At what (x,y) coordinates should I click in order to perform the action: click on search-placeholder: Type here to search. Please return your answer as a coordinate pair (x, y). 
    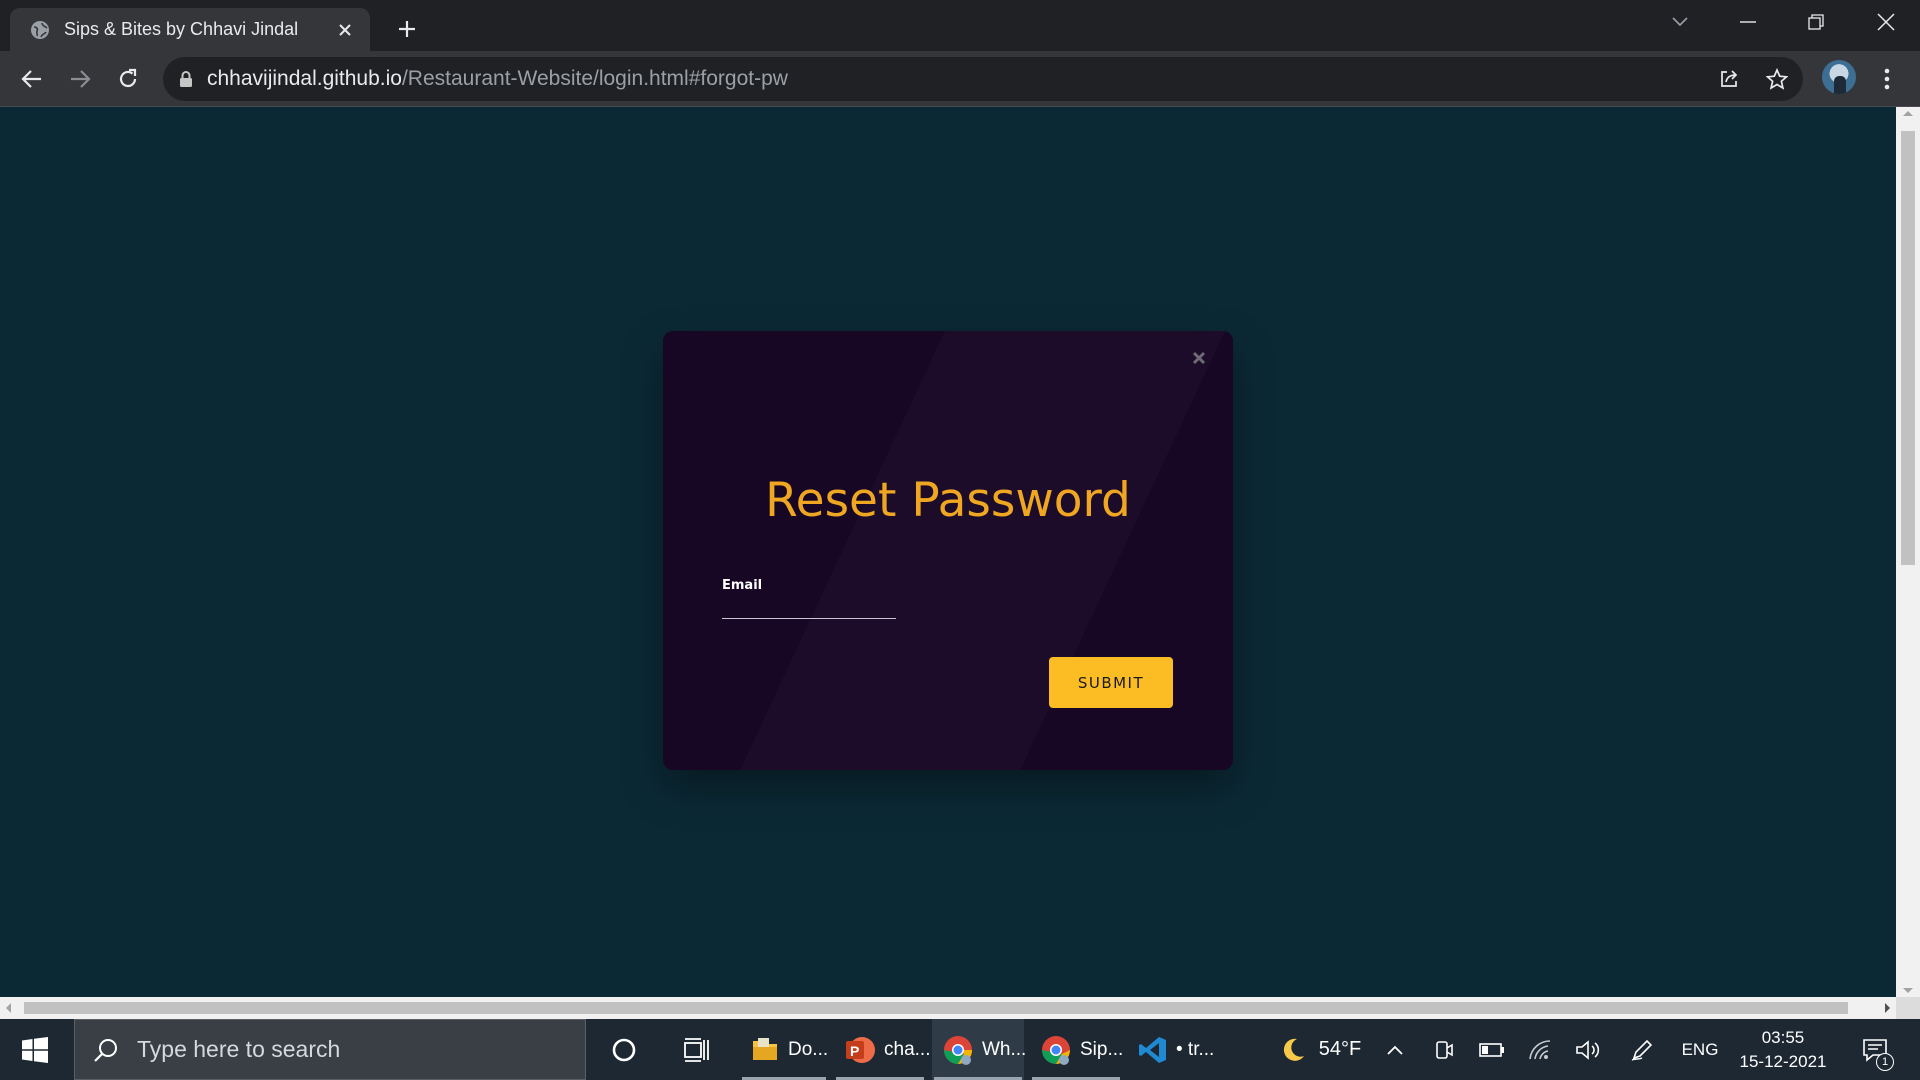
    Looking at the image, I should click on (239, 1049).